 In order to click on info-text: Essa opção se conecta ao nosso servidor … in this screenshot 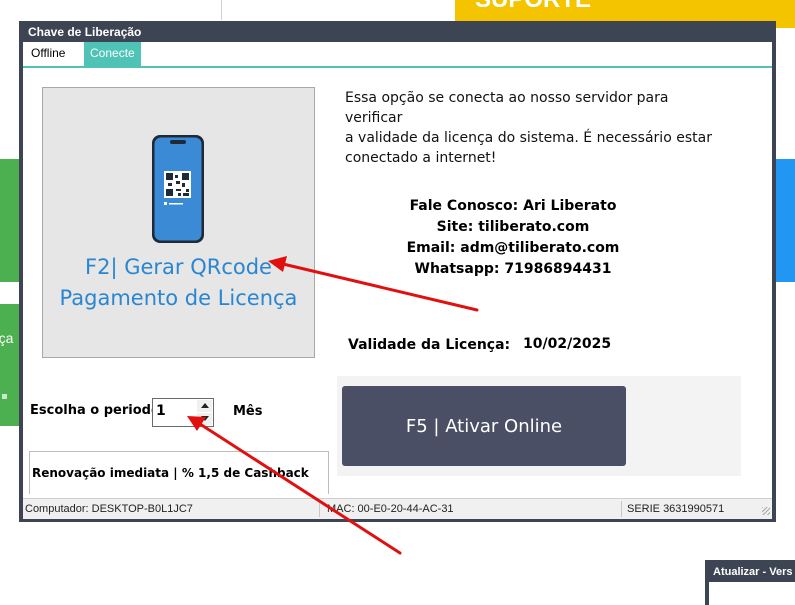, I will do `click(535, 128)`.